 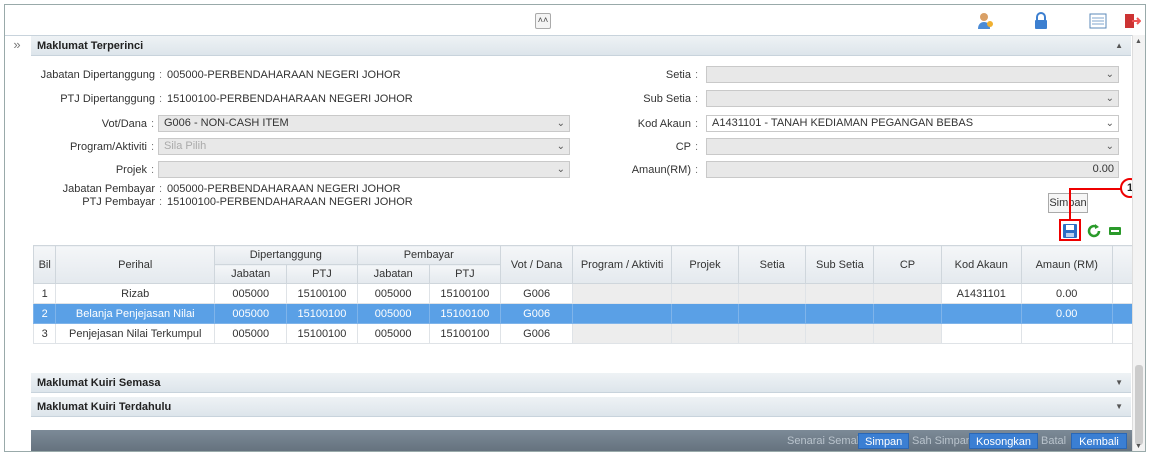 I want to click on sah-simpan-button: Sah Simpan, so click(x=942, y=441).